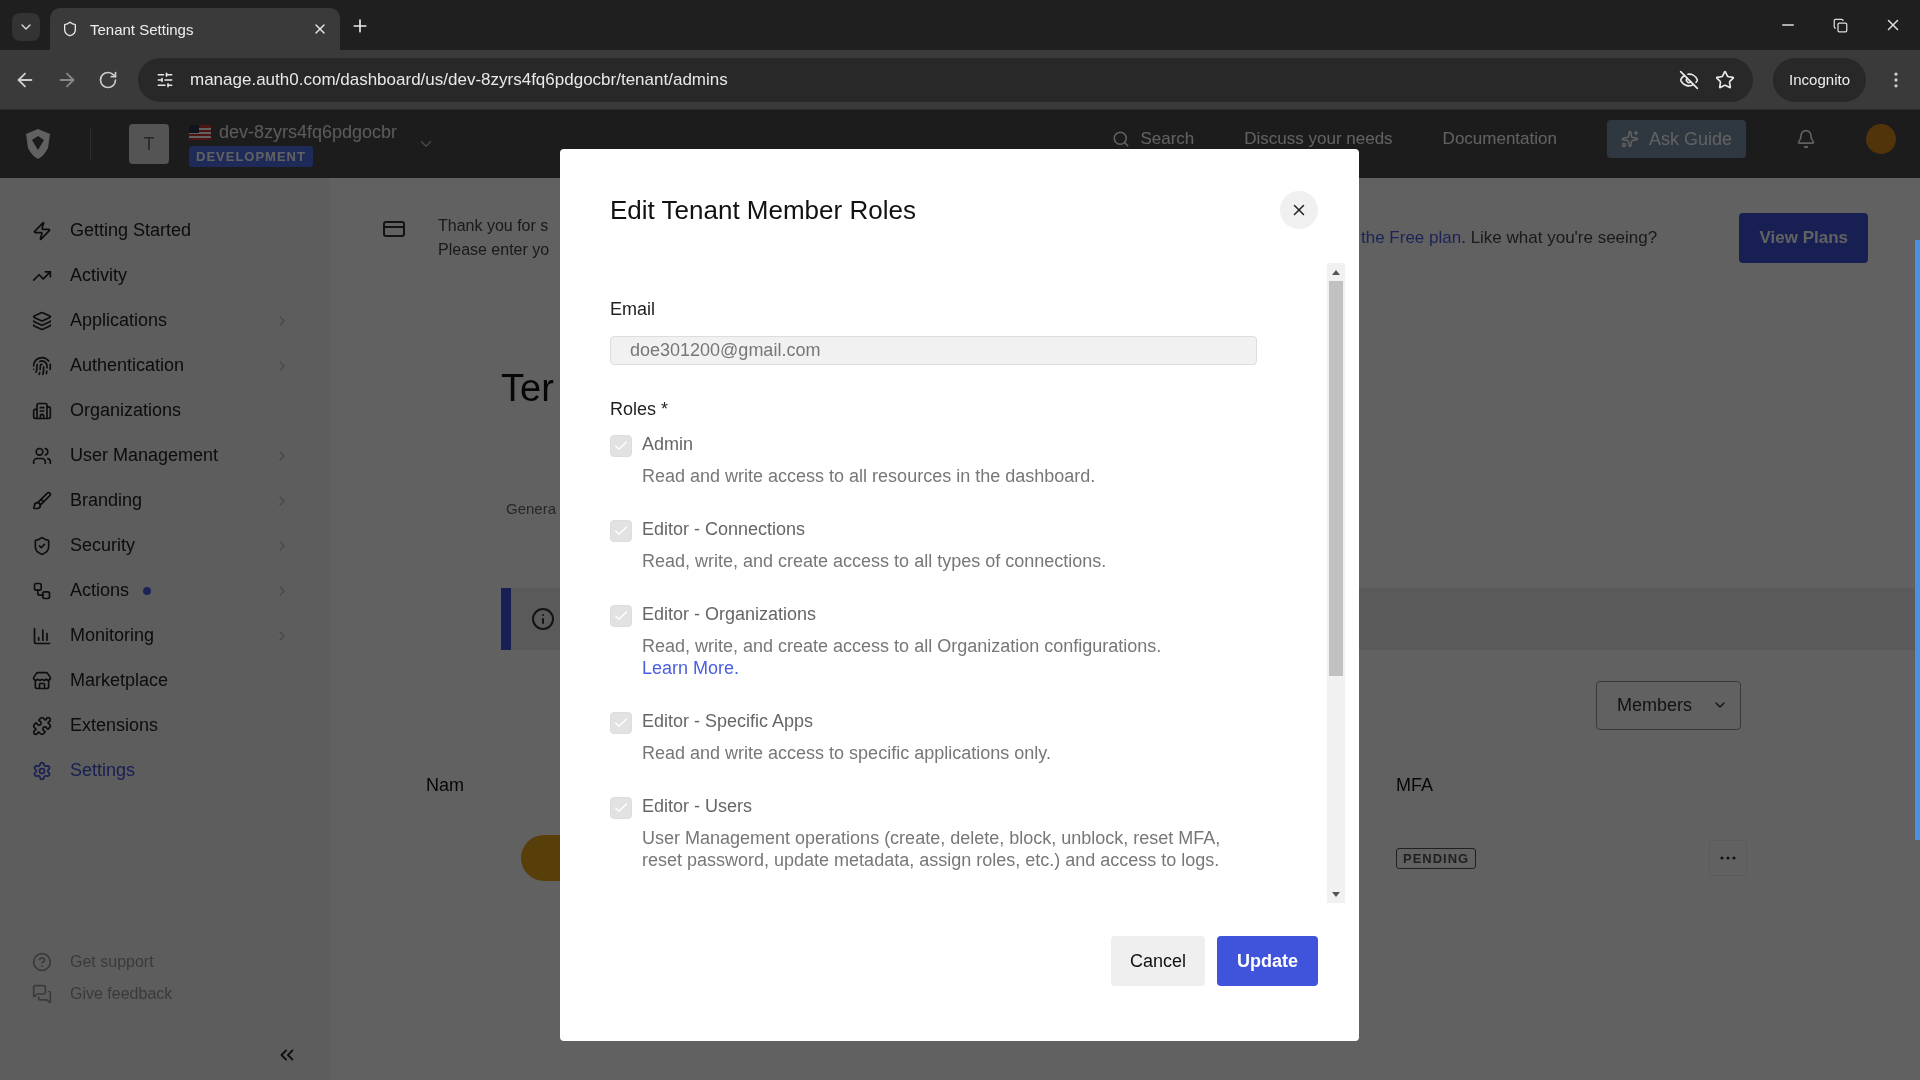  What do you see at coordinates (1336, 272) in the screenshot?
I see `scroll-up-icon` at bounding box center [1336, 272].